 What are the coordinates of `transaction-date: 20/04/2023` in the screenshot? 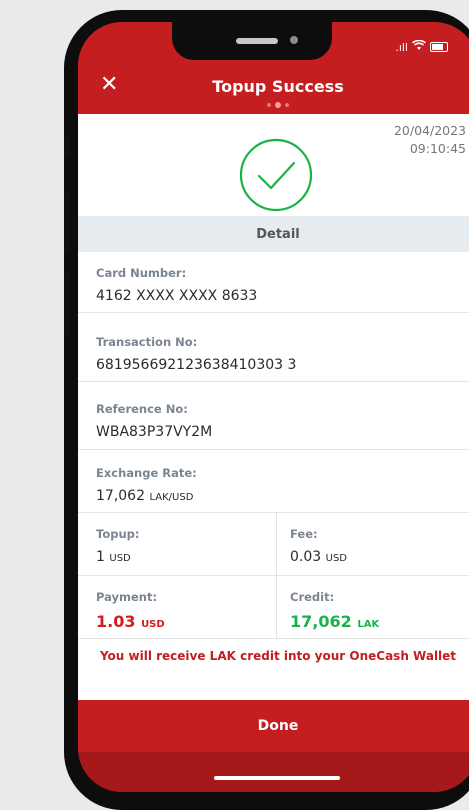 It's located at (429, 130).